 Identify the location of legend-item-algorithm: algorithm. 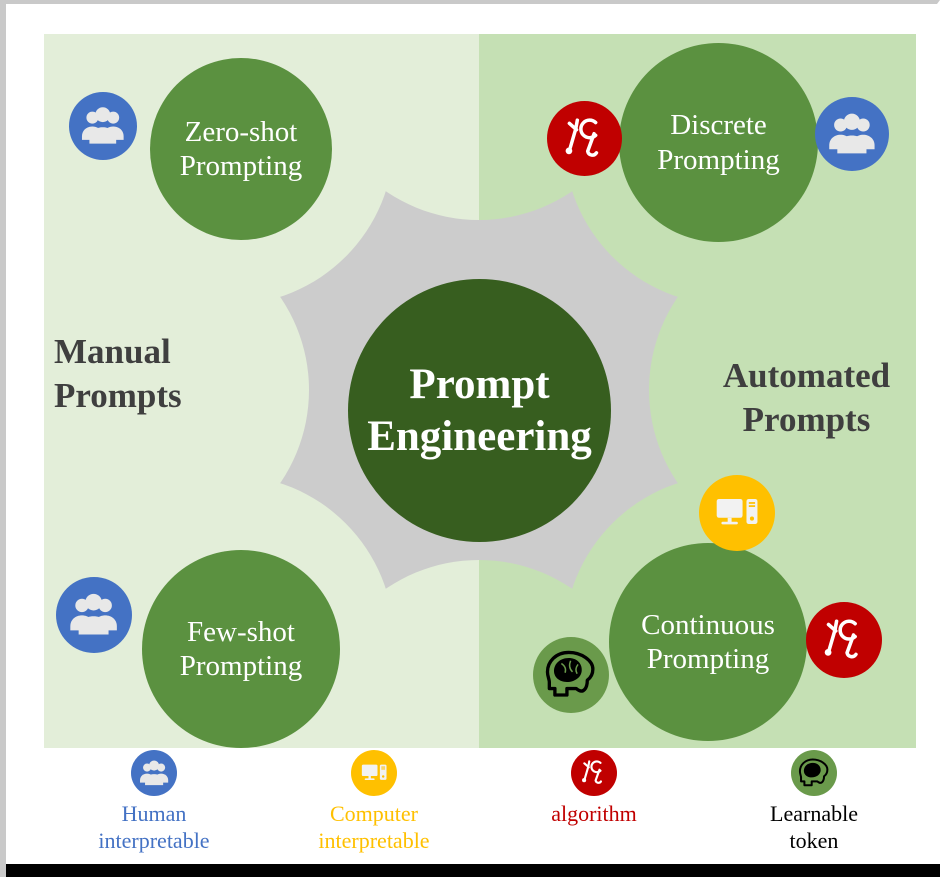
(594, 789).